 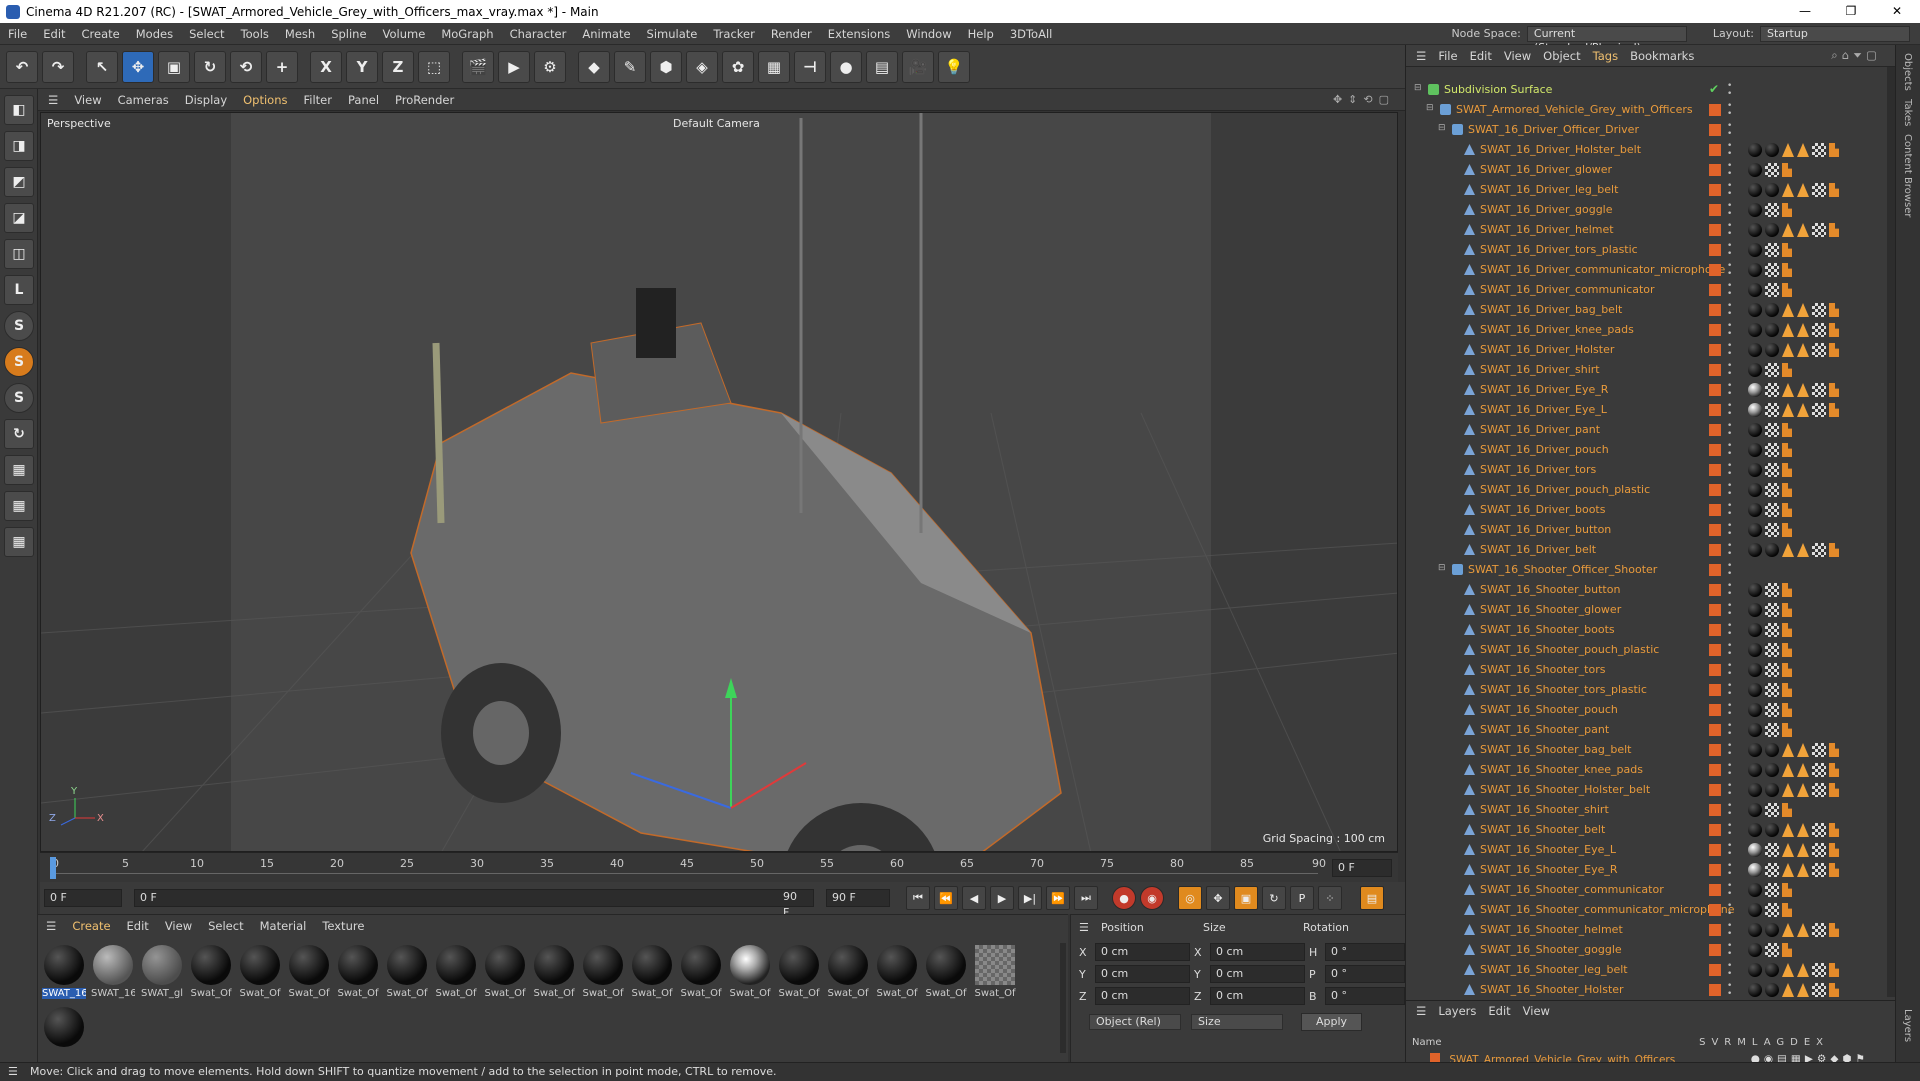 What do you see at coordinates (1606, 39) in the screenshot?
I see `node-space-dropdown: Current (Standard/Physical)` at bounding box center [1606, 39].